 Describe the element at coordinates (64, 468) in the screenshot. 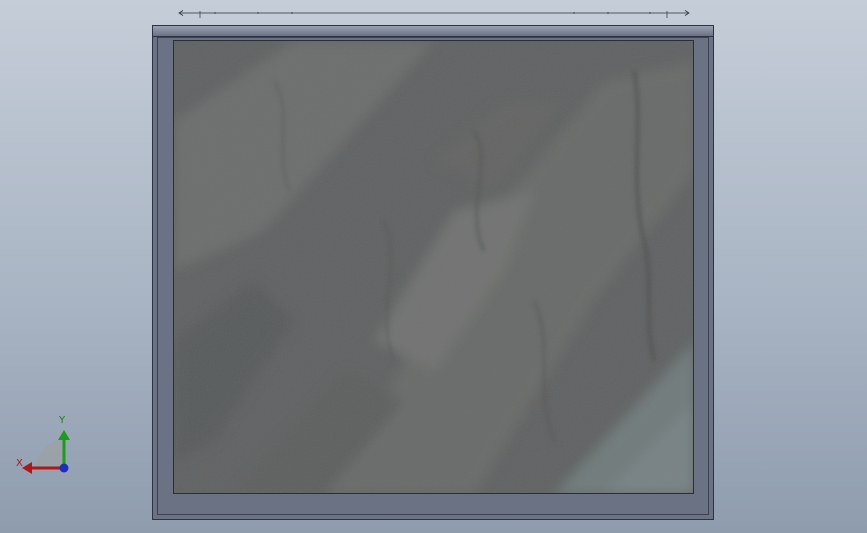

I see `z-axis-icon` at that location.